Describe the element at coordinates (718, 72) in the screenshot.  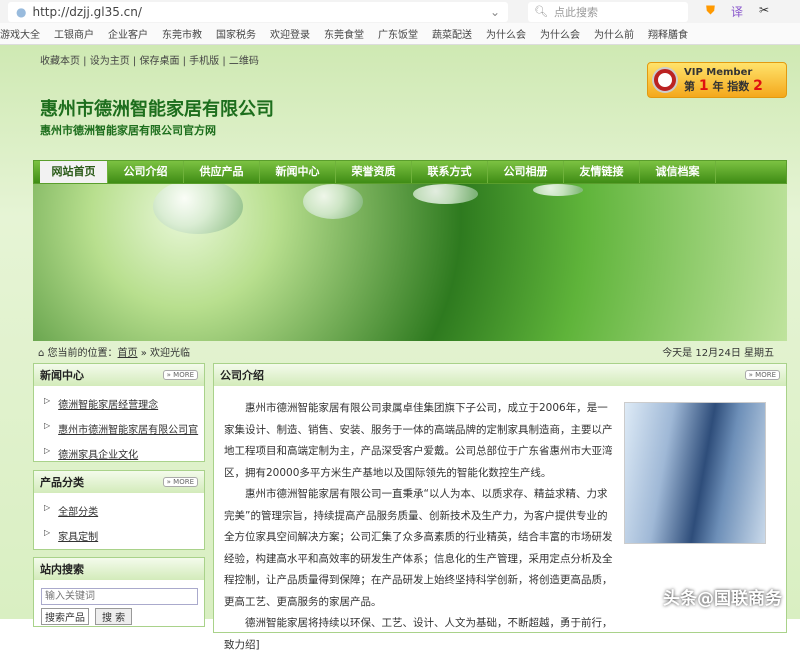
I see `vip-title: VIP Member` at that location.